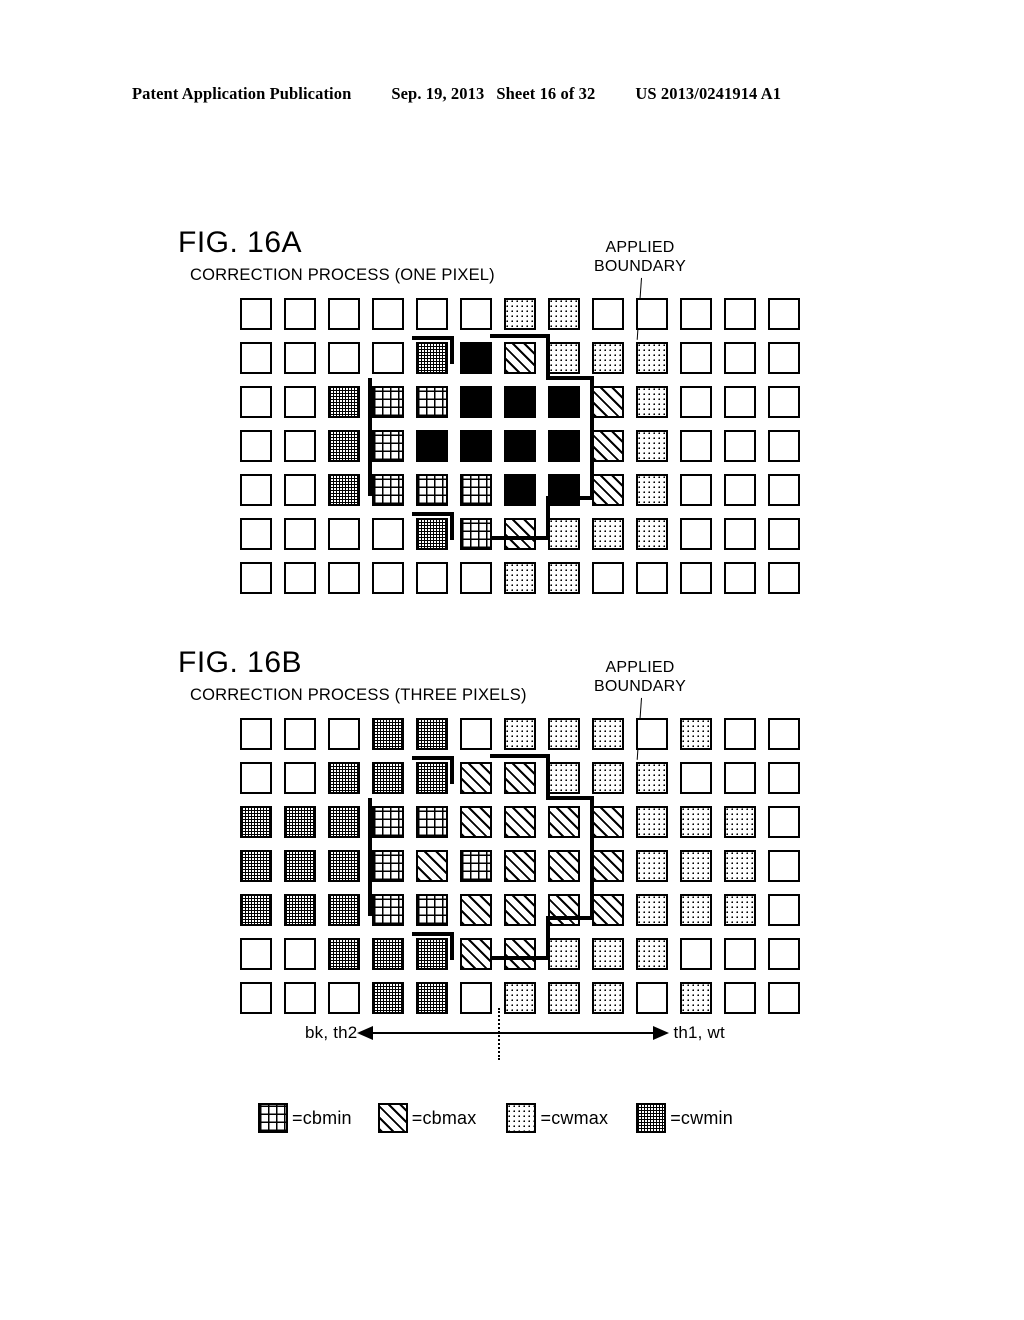 The width and height of the screenshot is (1024, 1320). Describe the element at coordinates (640, 247) in the screenshot. I see `applied-boundary-line1: APPLIED` at that location.